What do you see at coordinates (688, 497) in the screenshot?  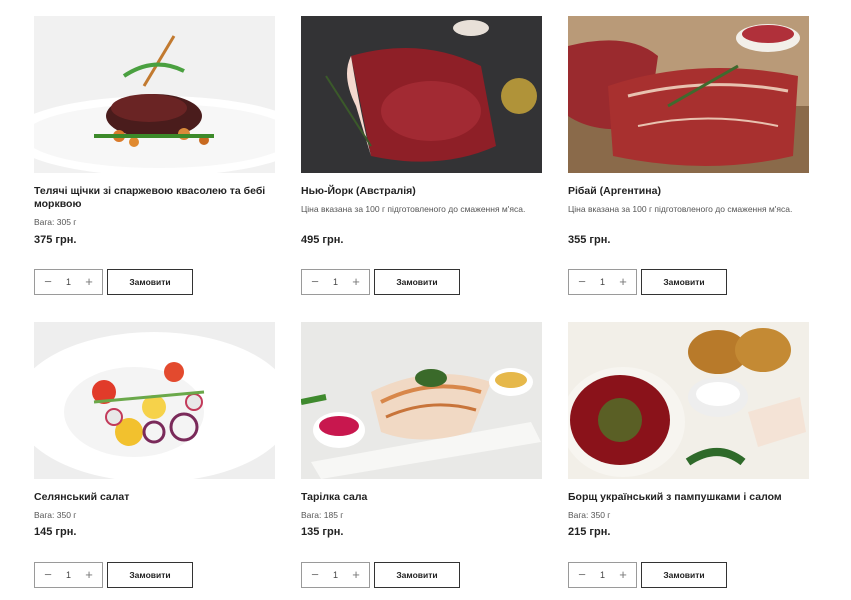 I see `product-title: Борщ український з пампушками і салом` at bounding box center [688, 497].